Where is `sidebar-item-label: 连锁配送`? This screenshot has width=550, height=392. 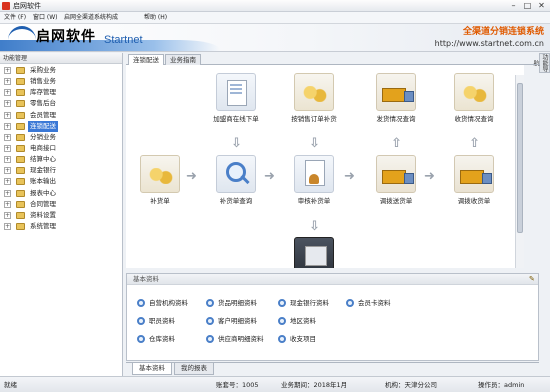
sidebar-item-label: 连锁配送 is located at coordinates (43, 126).